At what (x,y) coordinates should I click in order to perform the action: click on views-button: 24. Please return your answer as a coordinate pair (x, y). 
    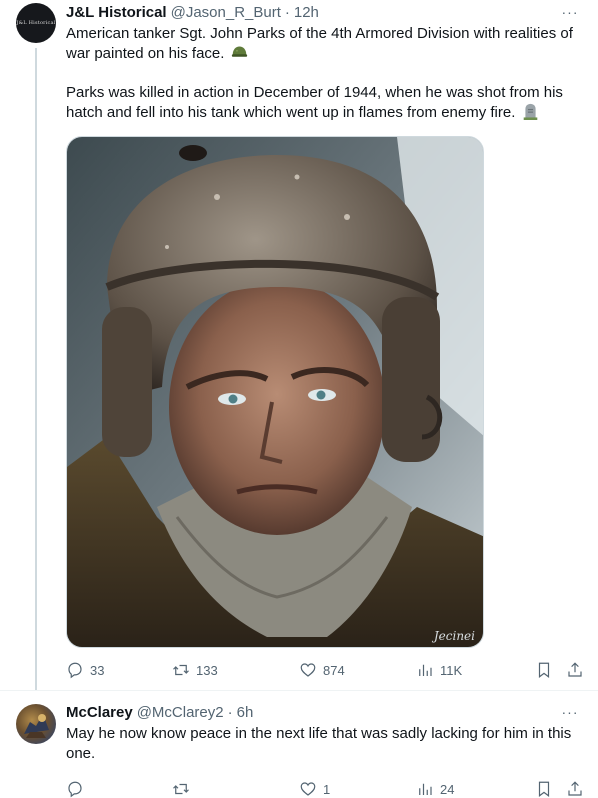
    Looking at the image, I should click on (435, 788).